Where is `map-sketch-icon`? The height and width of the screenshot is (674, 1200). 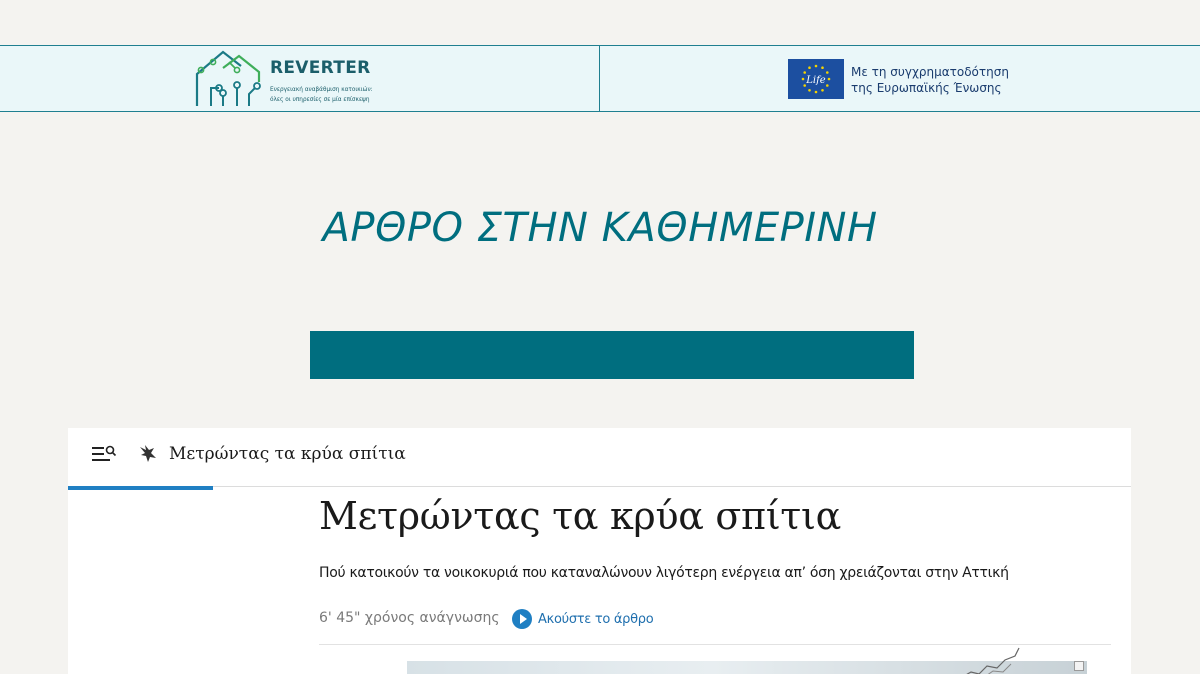 map-sketch-icon is located at coordinates (993, 660).